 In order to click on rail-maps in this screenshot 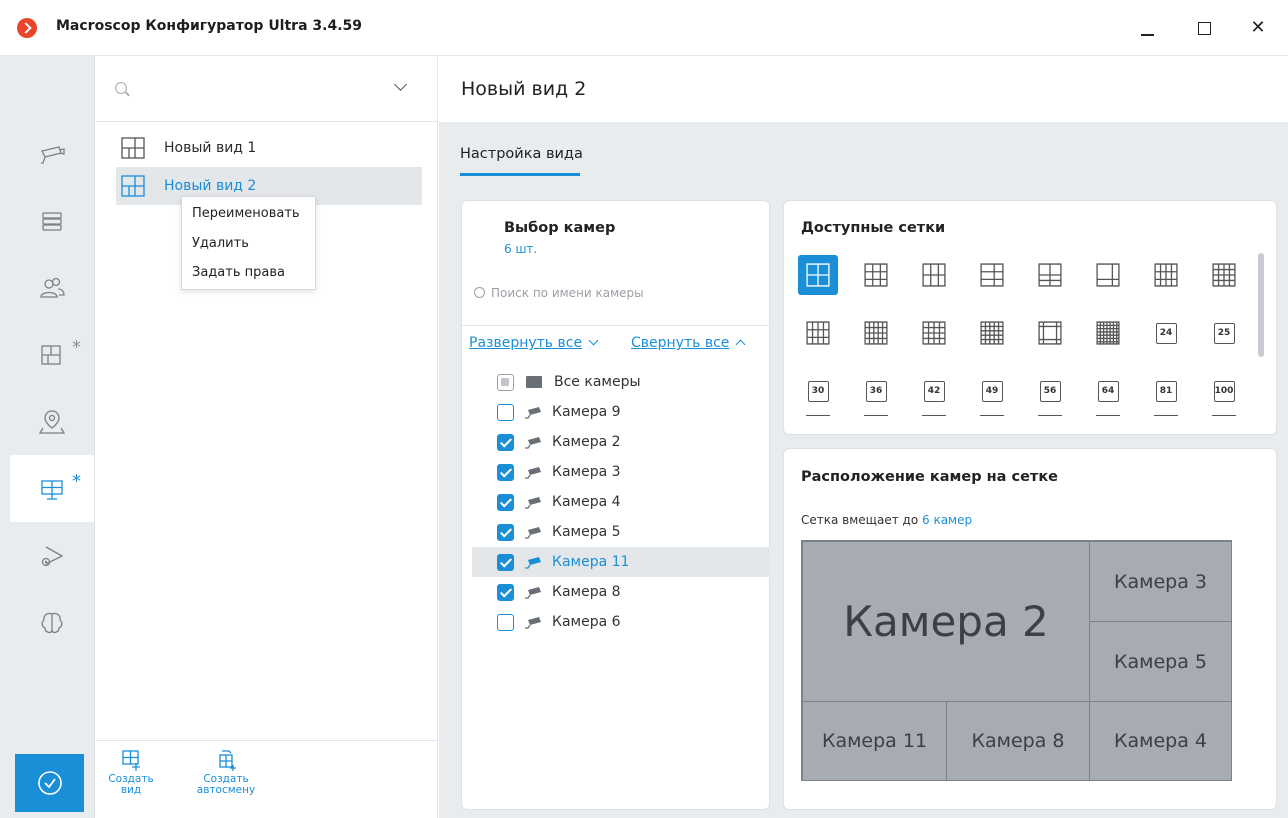, I will do `click(52, 421)`.